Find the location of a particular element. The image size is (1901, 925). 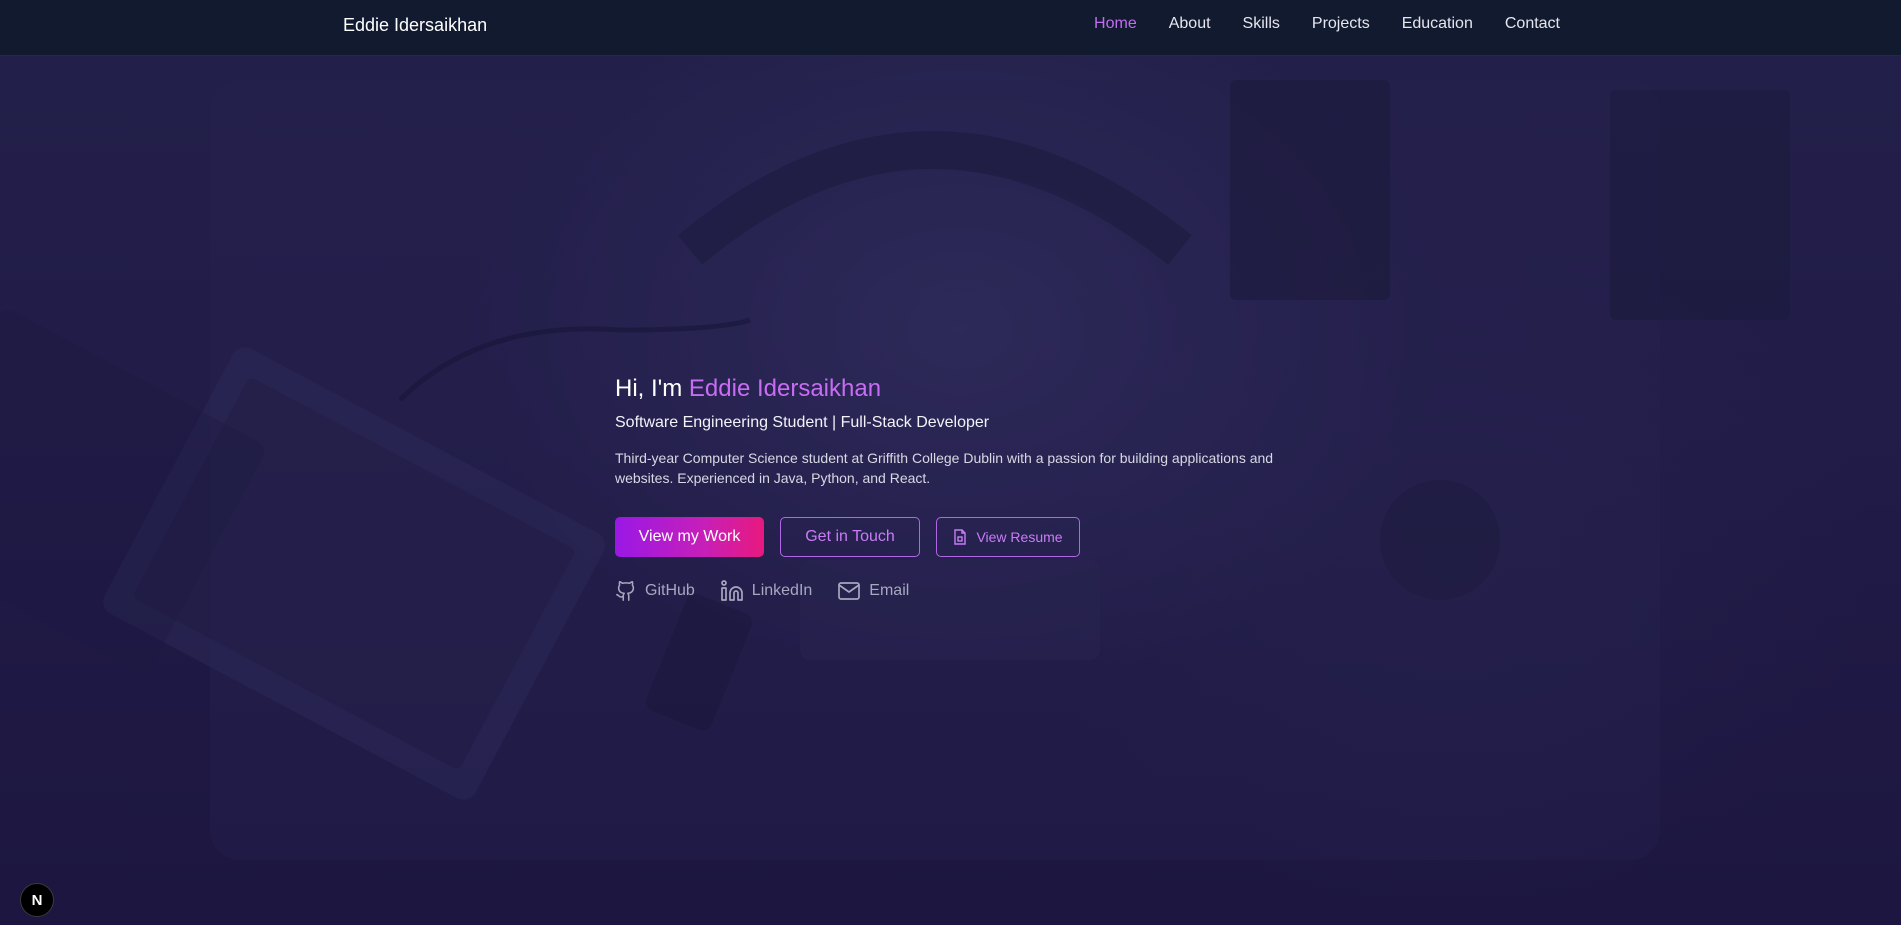

linkedin-icon is located at coordinates (732, 591).